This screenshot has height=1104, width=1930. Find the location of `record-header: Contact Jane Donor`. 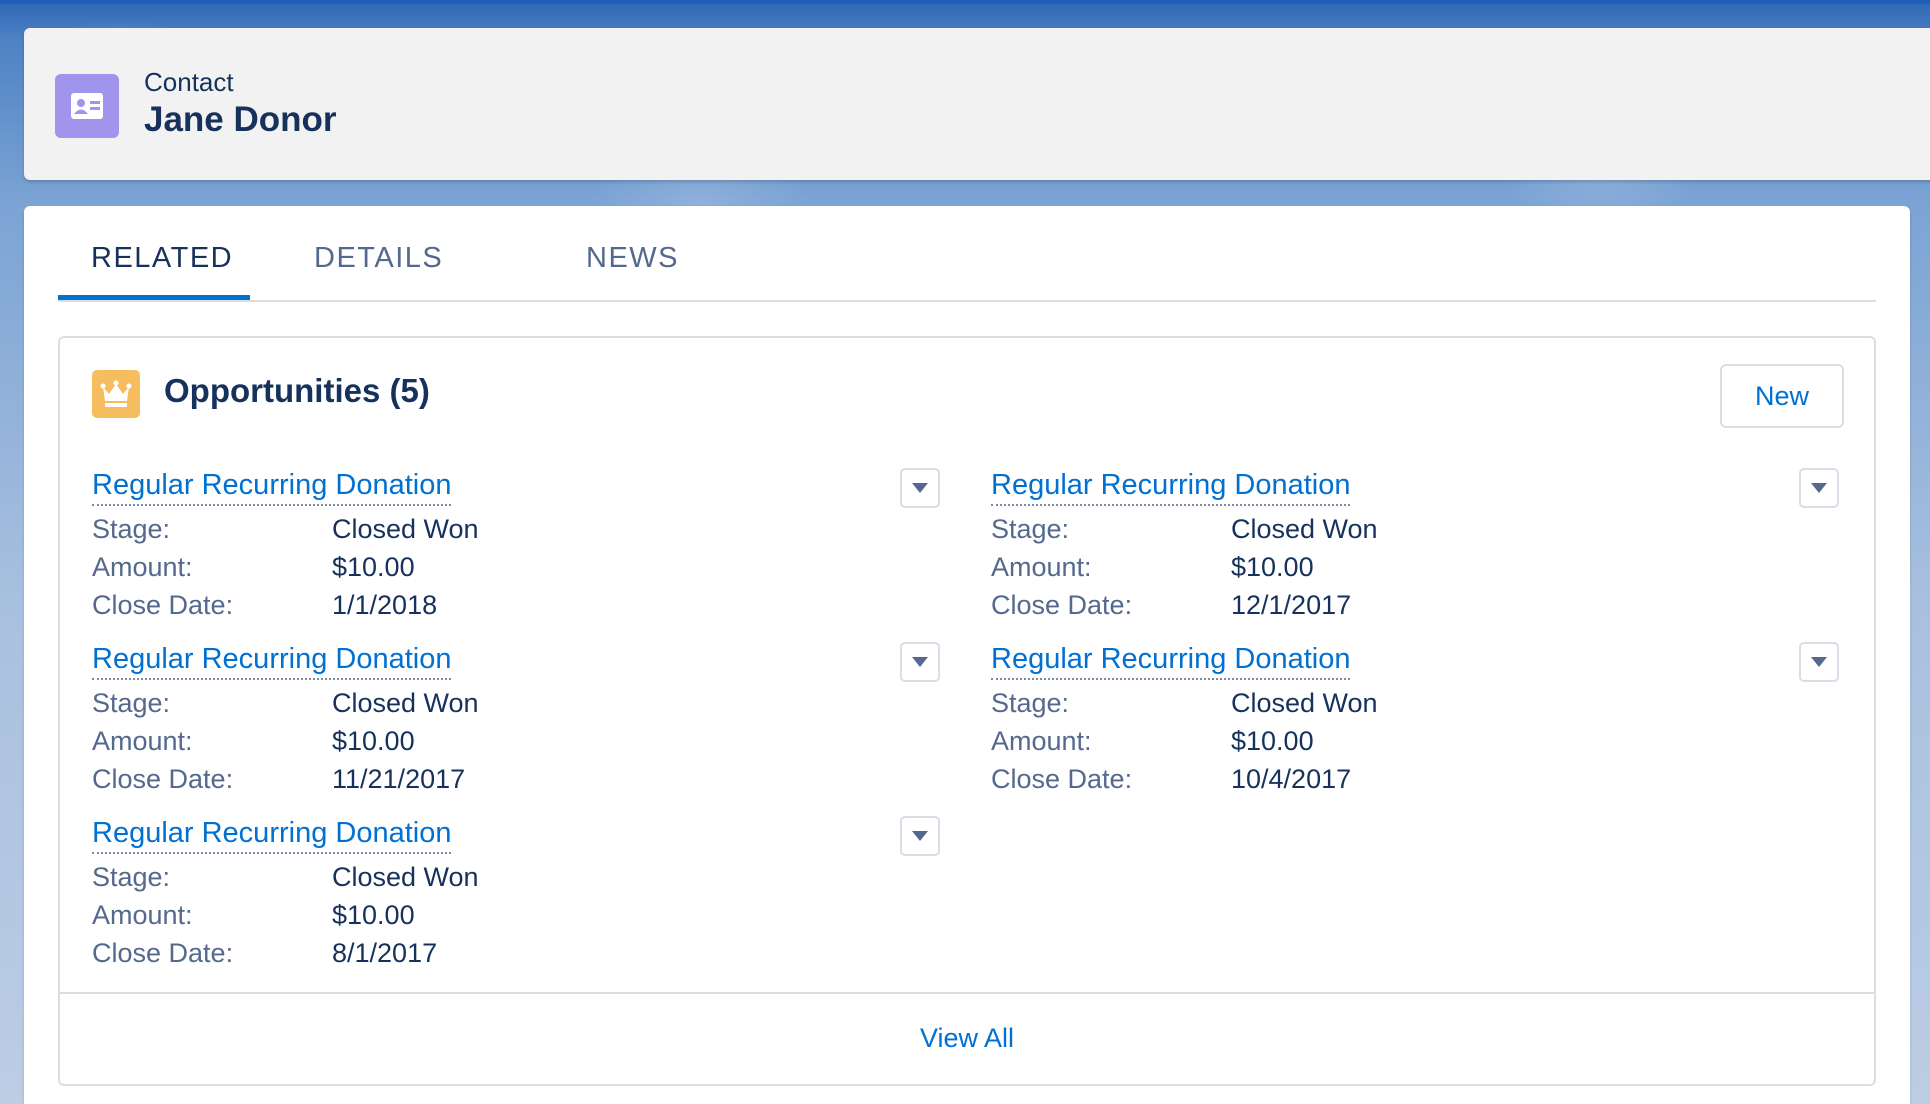

record-header: Contact Jane Donor is located at coordinates (977, 104).